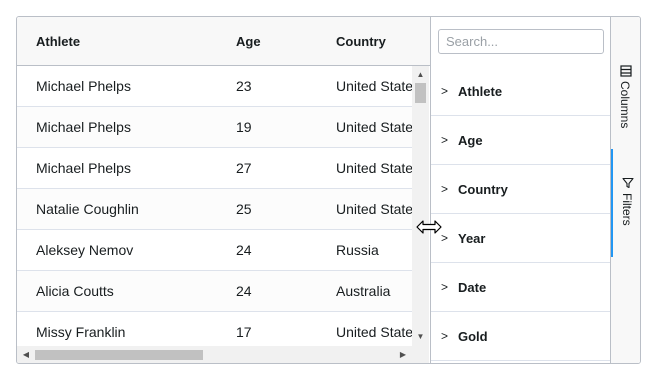  I want to click on cell-athlete: Missy Franklin, so click(81, 332).